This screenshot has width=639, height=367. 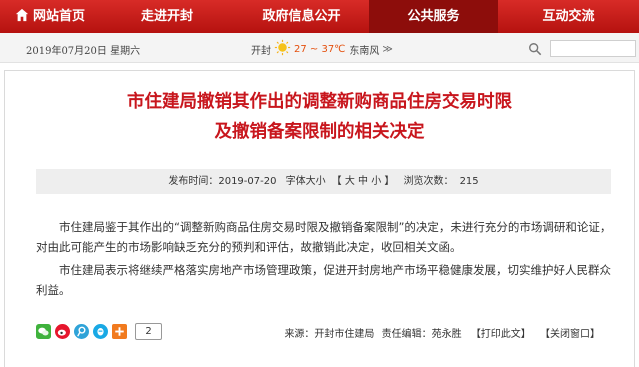 What do you see at coordinates (43, 331) in the screenshot?
I see `wechat-share-icon` at bounding box center [43, 331].